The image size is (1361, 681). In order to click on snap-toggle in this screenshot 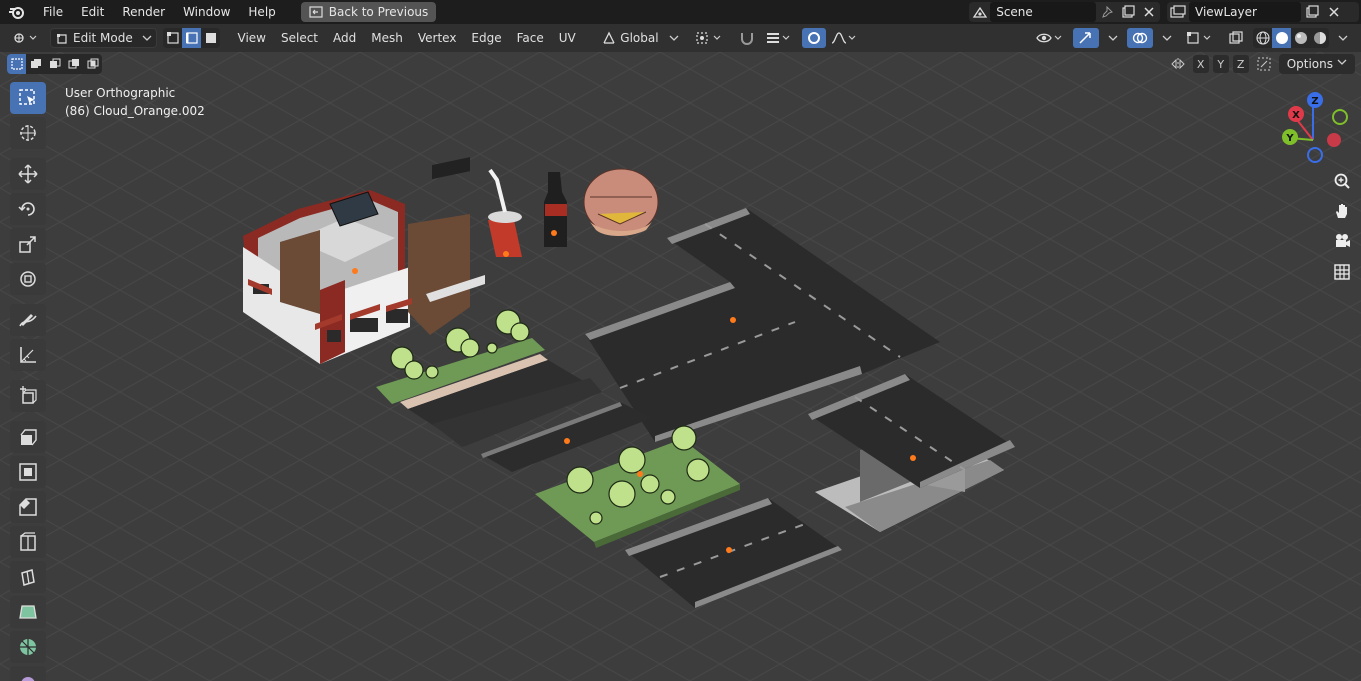, I will do `click(747, 38)`.